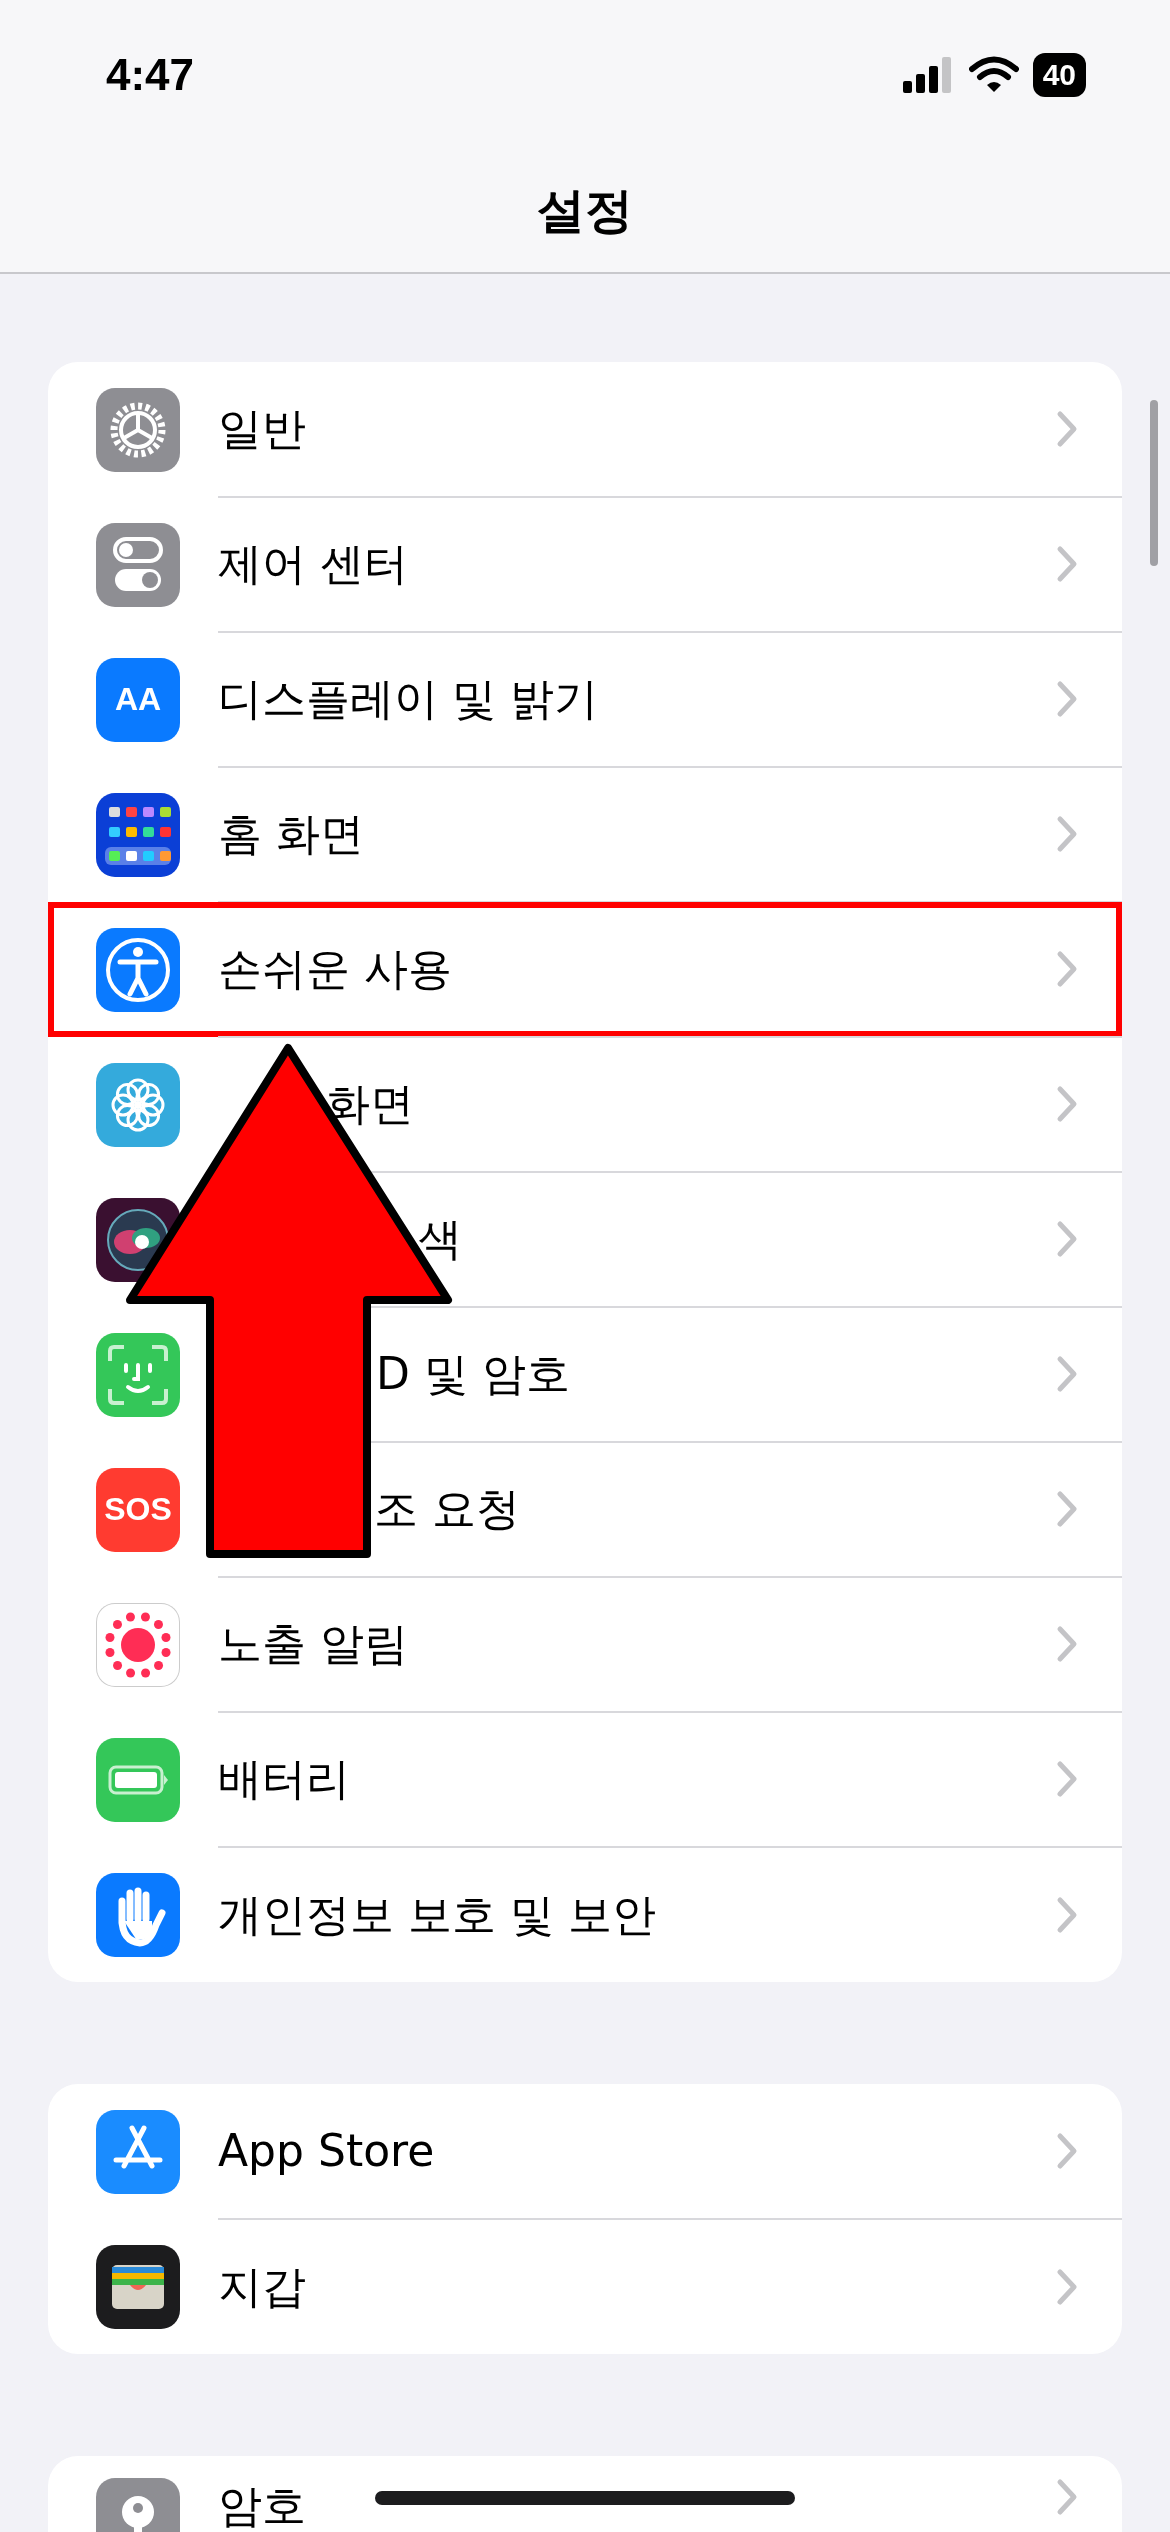  I want to click on sun-icon, so click(138, 1644).